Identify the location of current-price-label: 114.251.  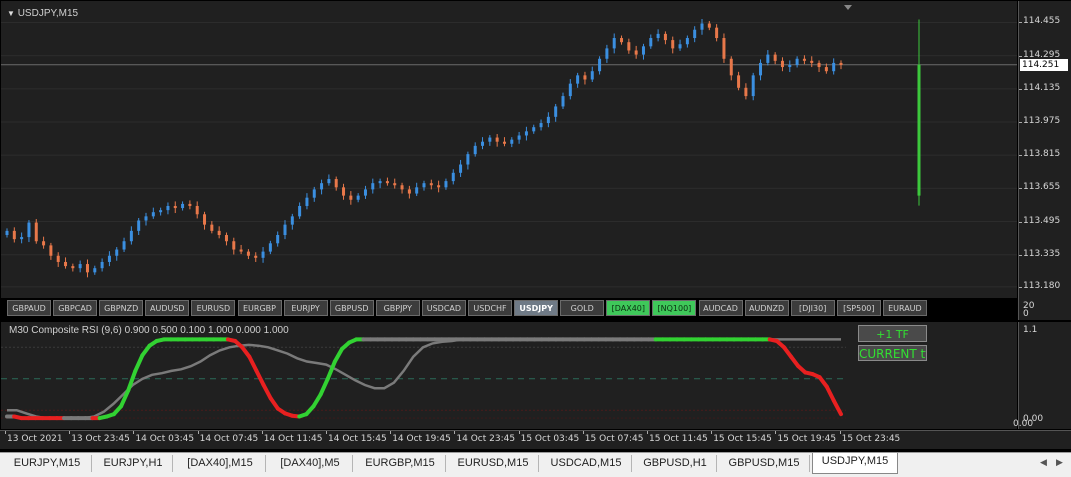
(1044, 64).